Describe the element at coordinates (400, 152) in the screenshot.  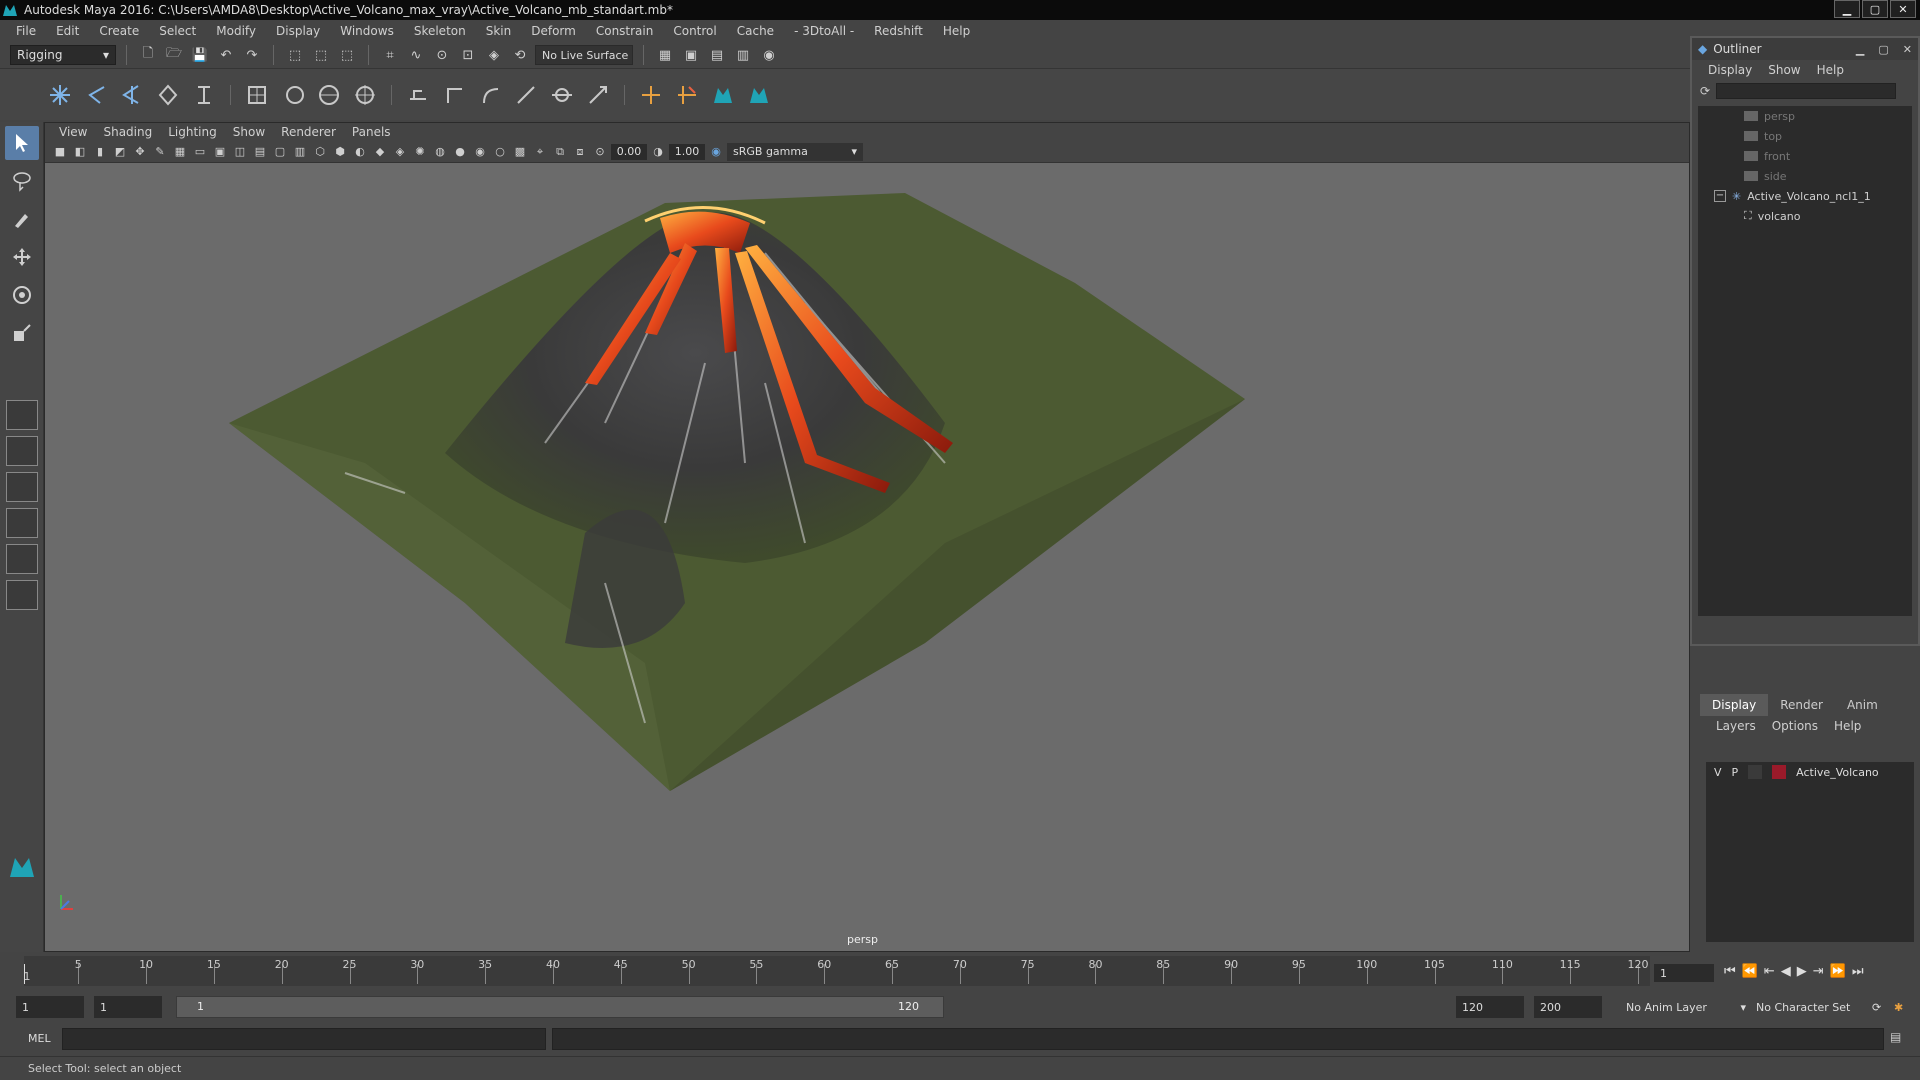
I see `use-all-lights-icon: ◈` at that location.